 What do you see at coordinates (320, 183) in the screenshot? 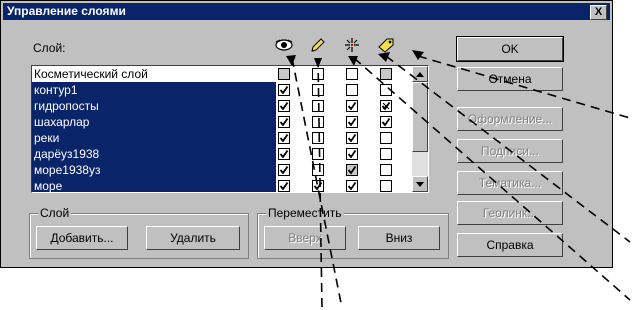
I see `leader-line-pencil` at bounding box center [320, 183].